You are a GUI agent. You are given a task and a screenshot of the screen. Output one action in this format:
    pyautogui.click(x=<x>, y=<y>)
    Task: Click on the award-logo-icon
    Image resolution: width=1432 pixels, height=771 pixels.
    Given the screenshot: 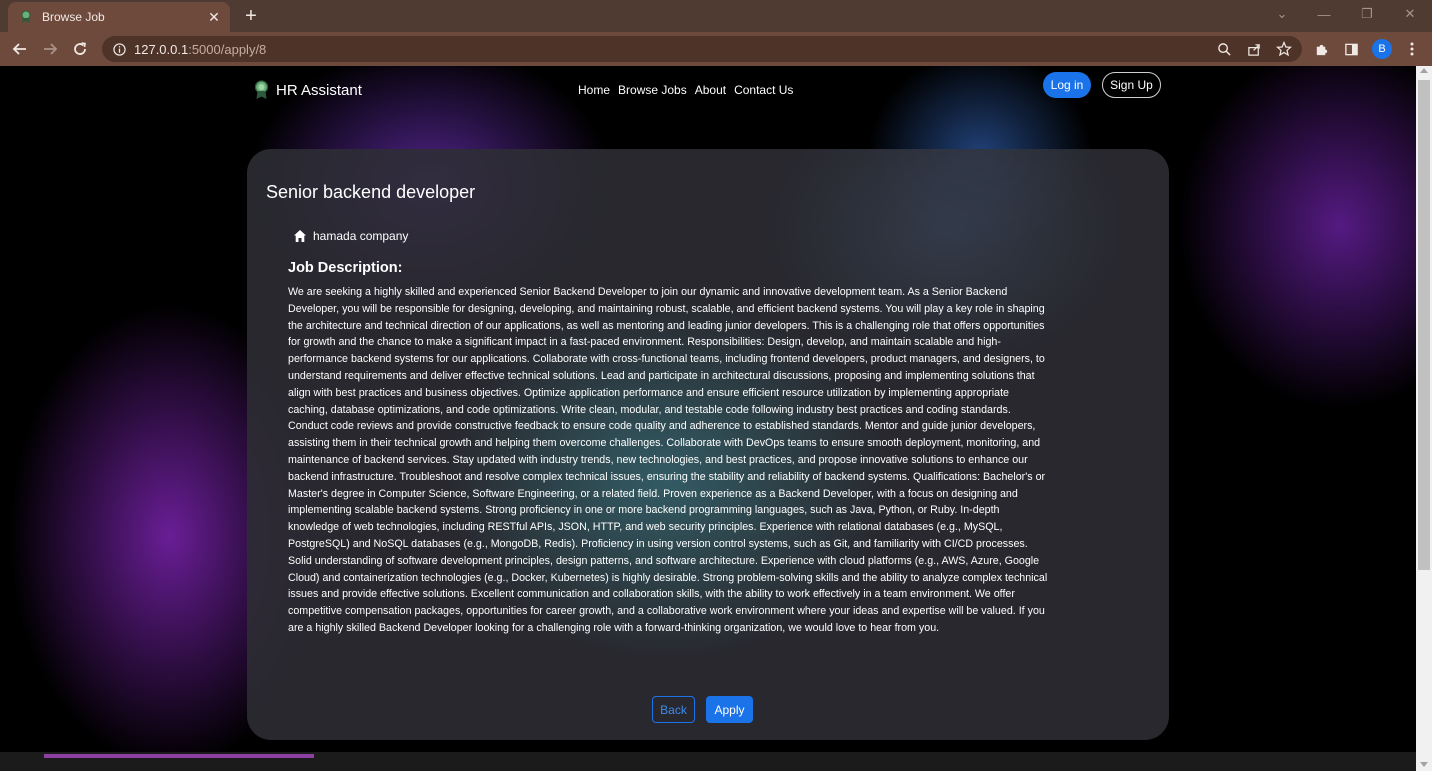 What is the action you would take?
    pyautogui.click(x=261, y=89)
    